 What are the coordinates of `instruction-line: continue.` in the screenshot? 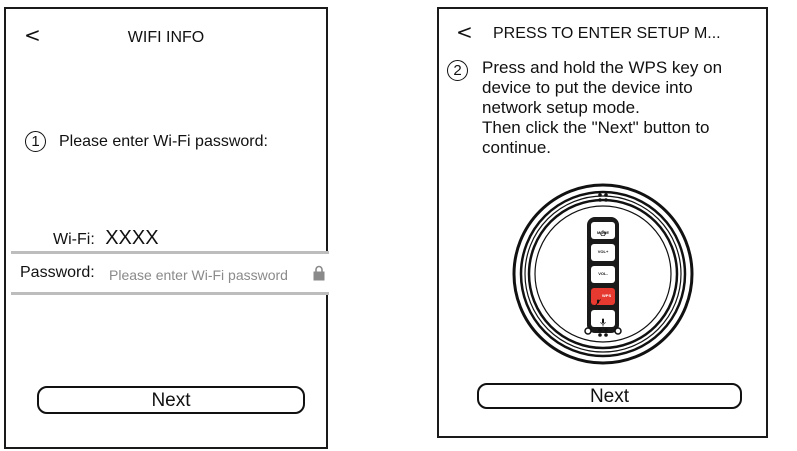 It's located at (516, 147).